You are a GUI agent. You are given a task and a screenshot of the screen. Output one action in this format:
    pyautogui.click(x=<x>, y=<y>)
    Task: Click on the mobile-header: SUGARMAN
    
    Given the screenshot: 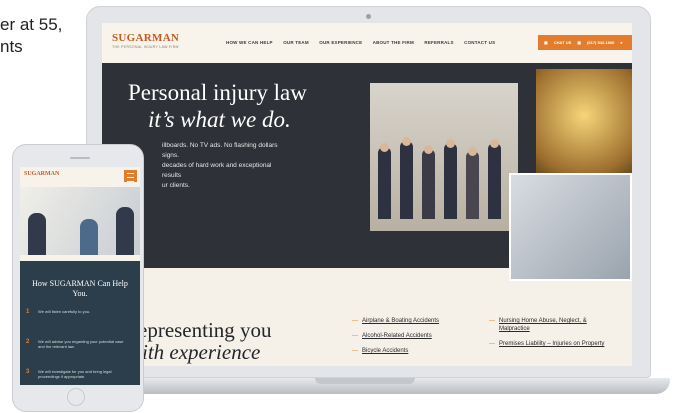 What is the action you would take?
    pyautogui.click(x=80, y=176)
    